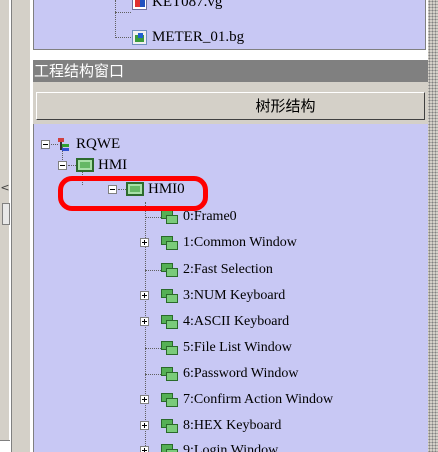 This screenshot has height=452, width=438. I want to click on tree-node-window: 8:HEX Keyboard, so click(221, 426).